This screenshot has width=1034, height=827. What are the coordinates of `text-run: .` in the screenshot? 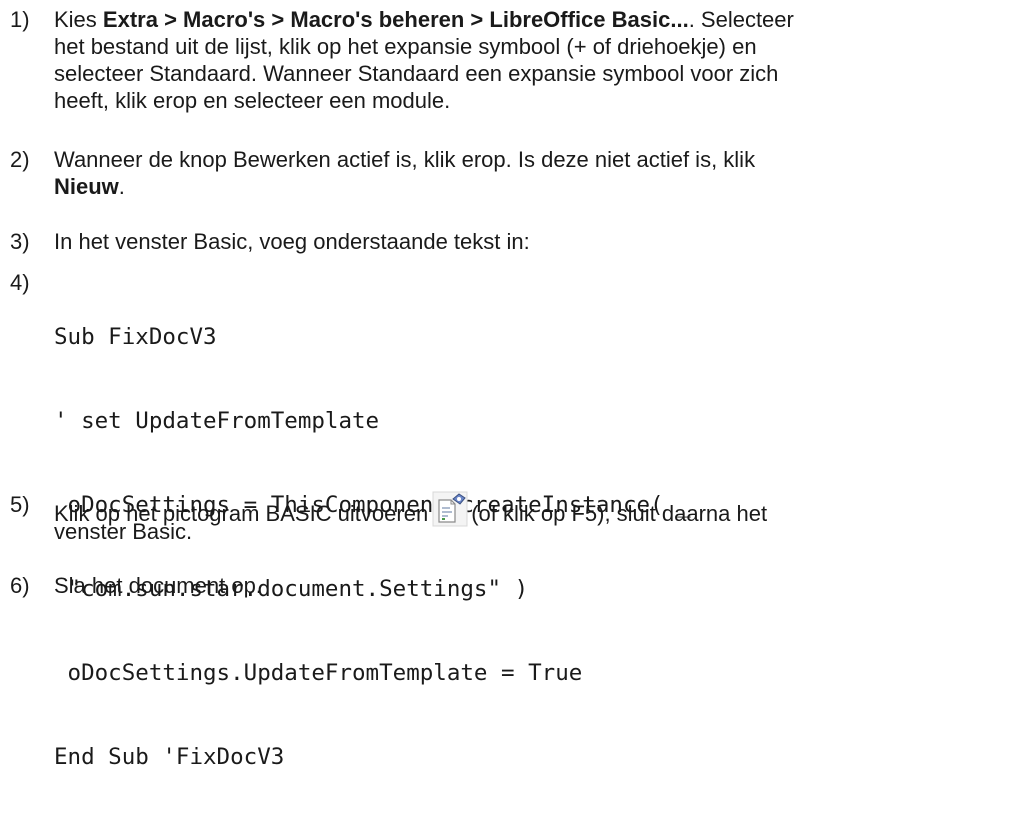 It's located at (121, 186).